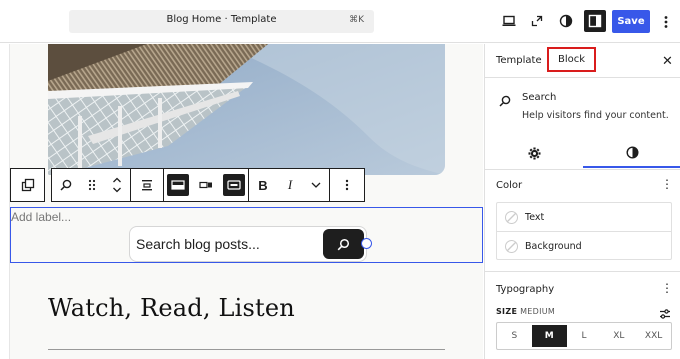  Describe the element at coordinates (246, 349) in the screenshot. I see `separator` at that location.